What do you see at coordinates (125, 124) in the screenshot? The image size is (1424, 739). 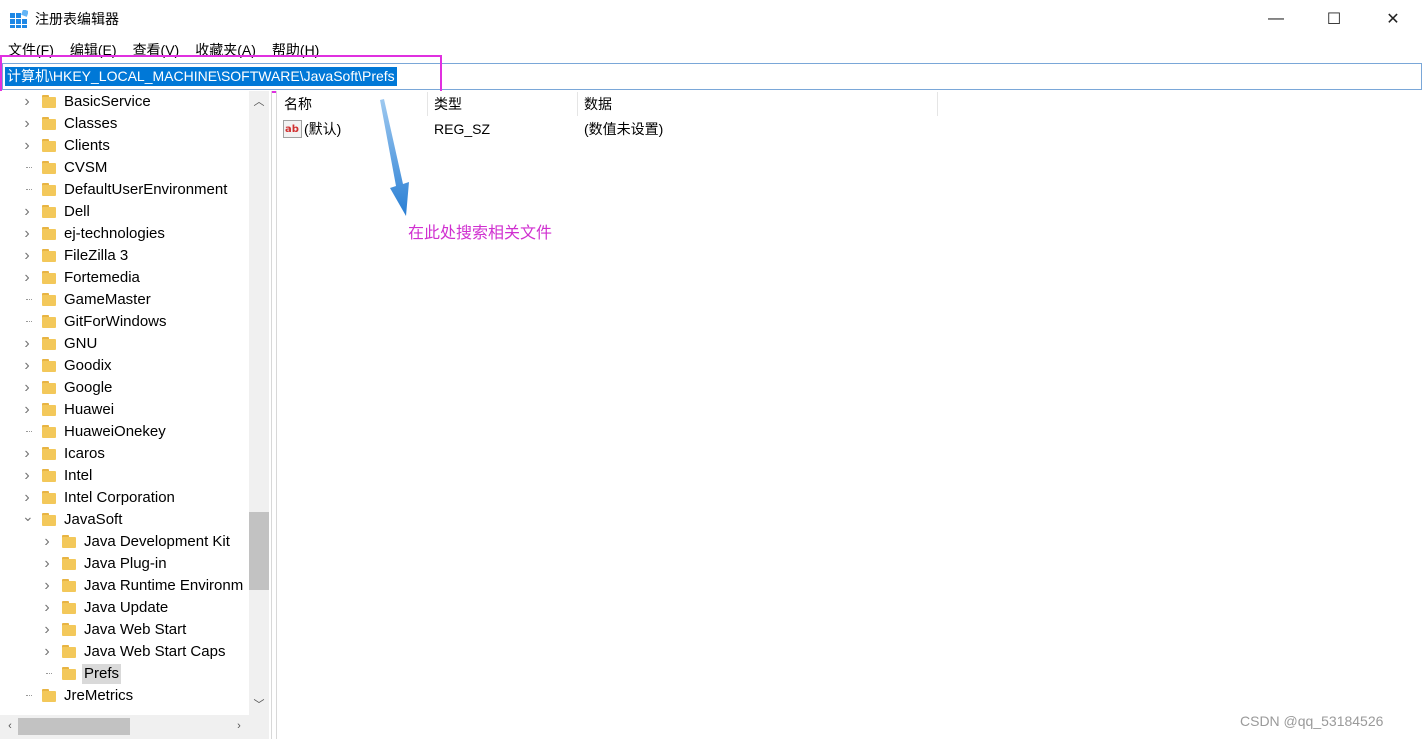 I see `tree-item: › Classes` at bounding box center [125, 124].